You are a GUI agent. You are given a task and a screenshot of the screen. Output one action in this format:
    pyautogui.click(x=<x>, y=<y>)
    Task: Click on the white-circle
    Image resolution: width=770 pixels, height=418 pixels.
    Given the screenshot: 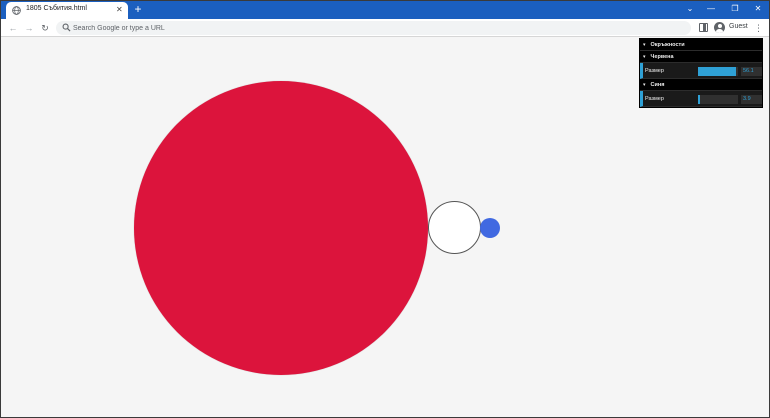 What is the action you would take?
    pyautogui.click(x=454, y=227)
    